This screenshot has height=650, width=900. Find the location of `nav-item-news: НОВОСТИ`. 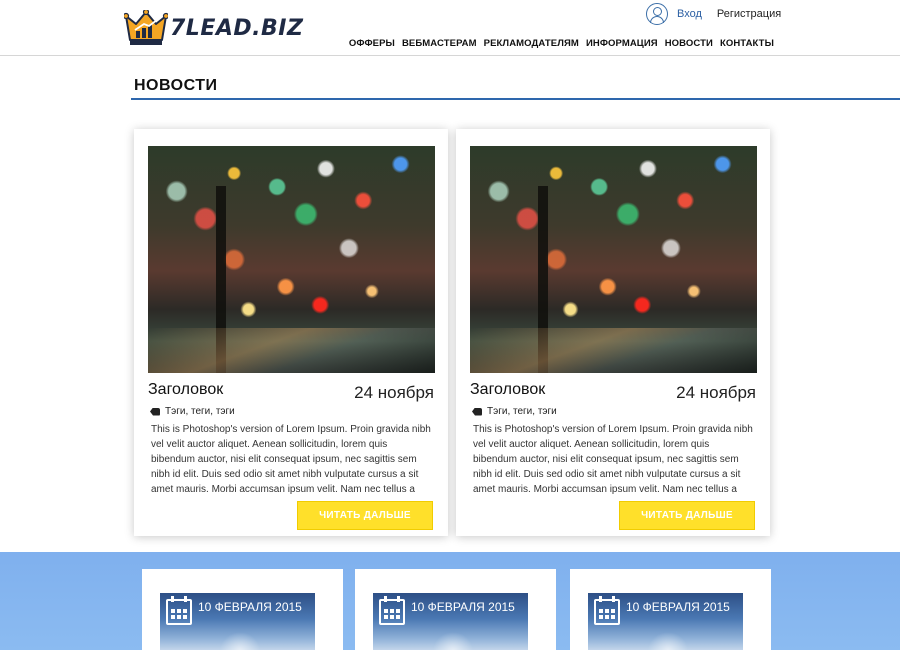

nav-item-news: НОВОСТИ is located at coordinates (689, 43).